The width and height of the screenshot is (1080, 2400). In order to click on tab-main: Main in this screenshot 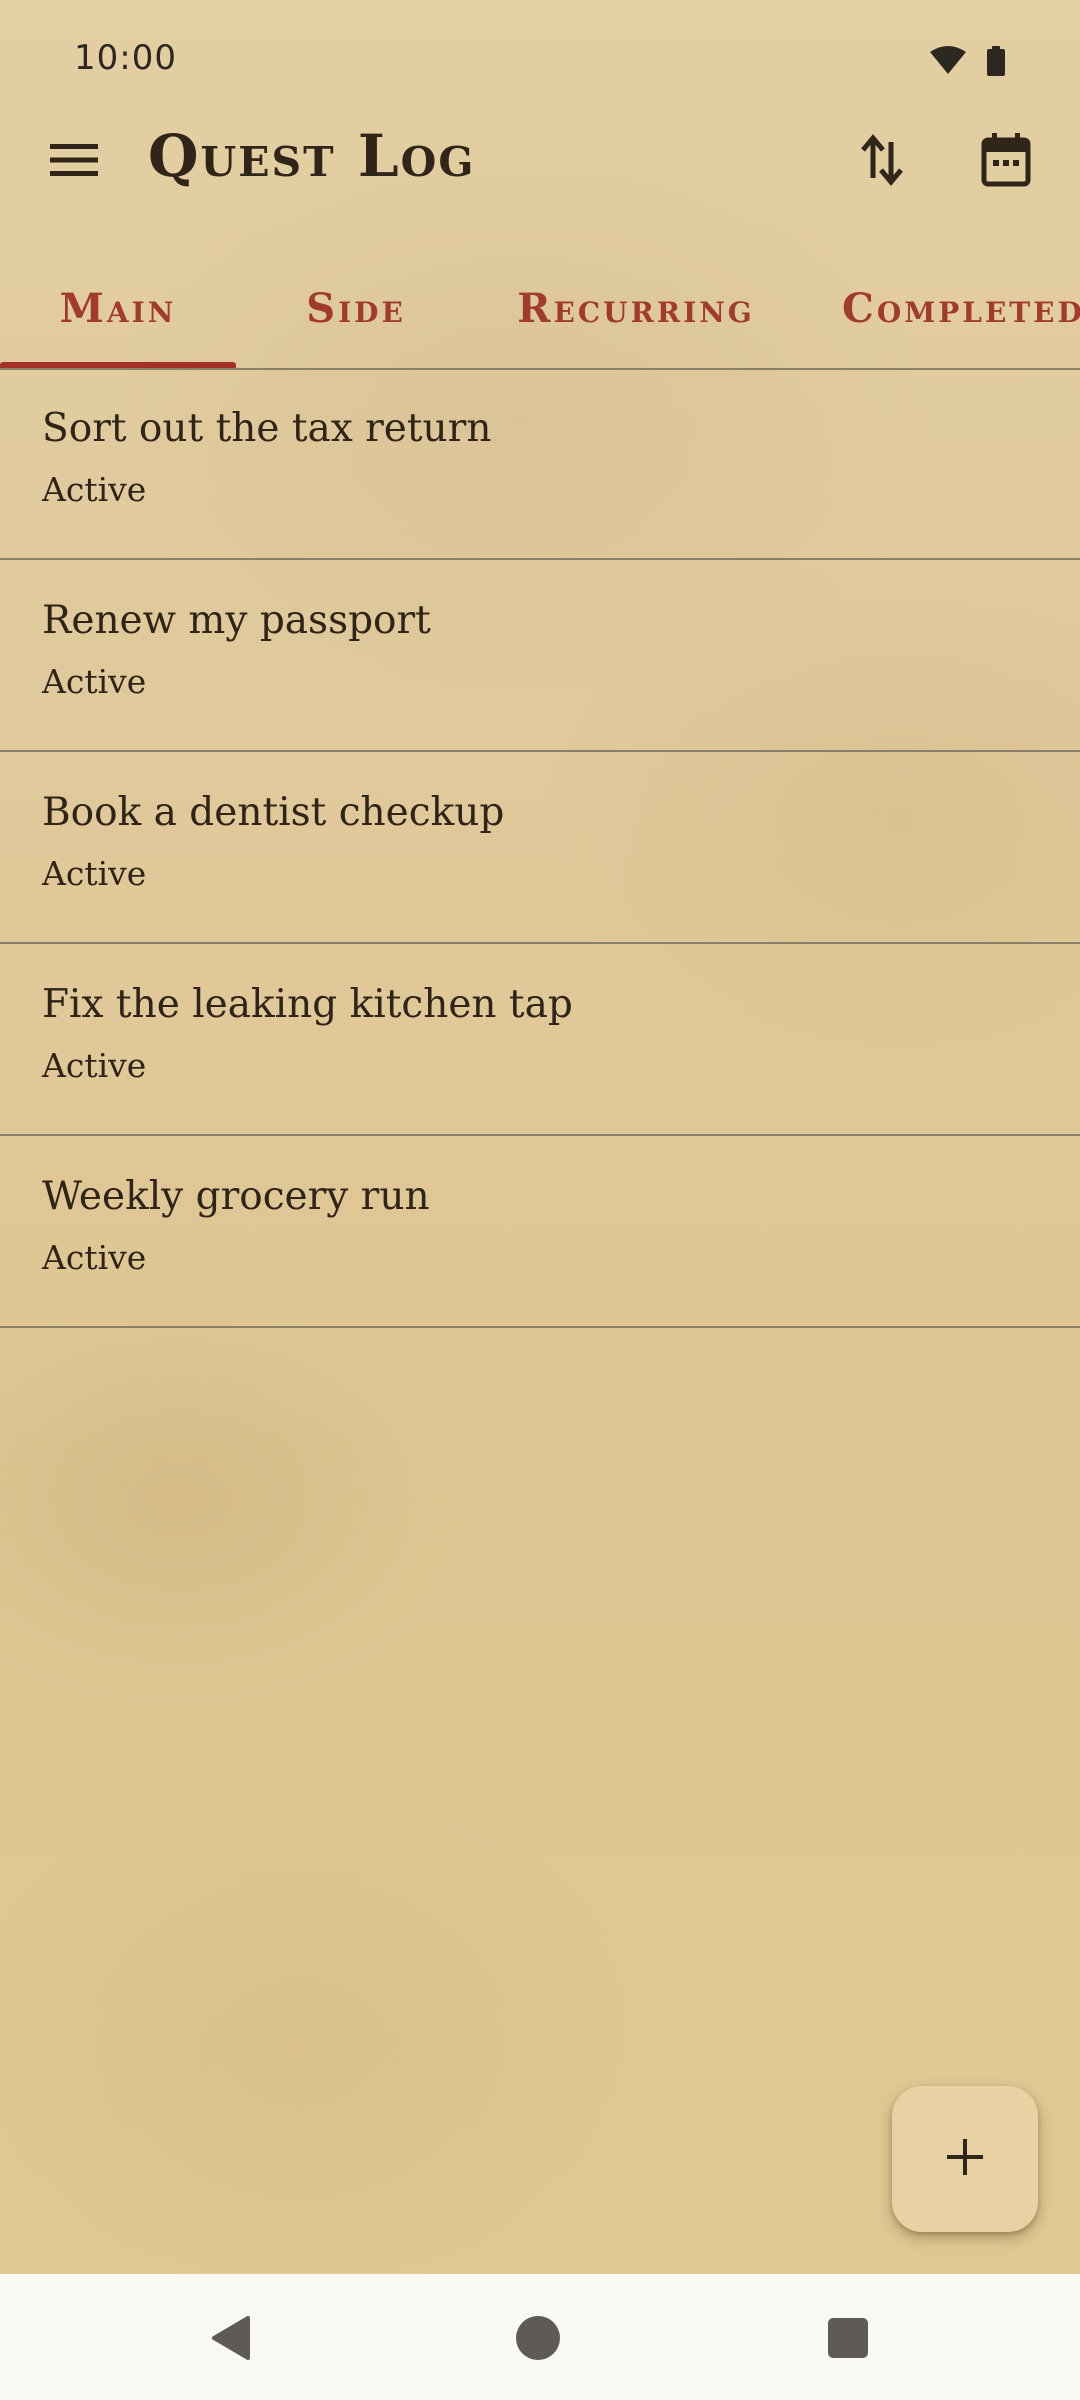, I will do `click(118, 308)`.